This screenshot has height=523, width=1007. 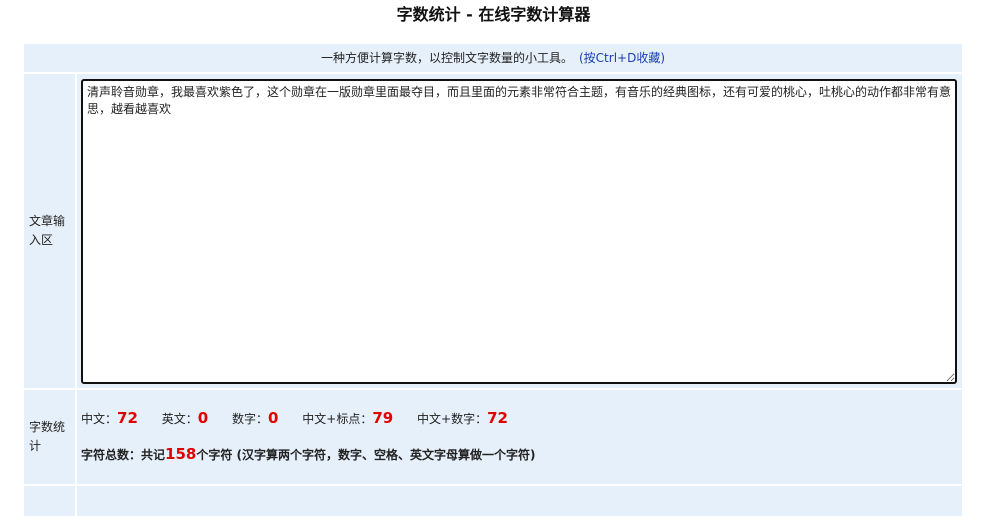 I want to click on chinese-digit-count-value: 72, so click(x=497, y=418).